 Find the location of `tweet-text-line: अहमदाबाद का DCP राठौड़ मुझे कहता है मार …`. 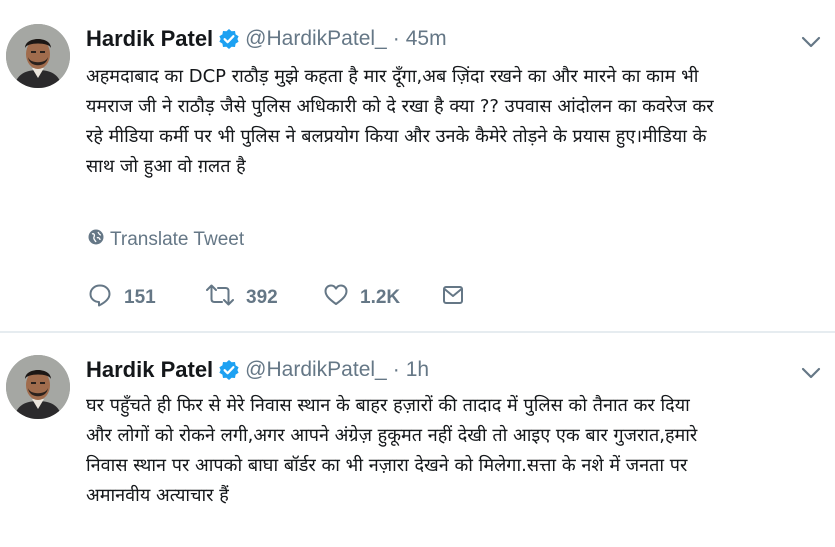

tweet-text-line: अहमदाबाद का DCP राठौड़ मुझे कहता है मार … is located at coordinates (392, 76).